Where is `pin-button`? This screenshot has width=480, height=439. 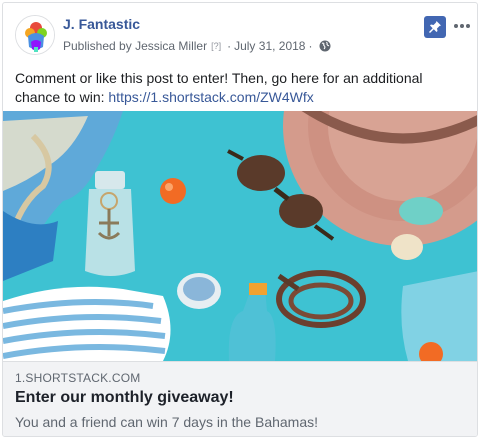 pin-button is located at coordinates (435, 27).